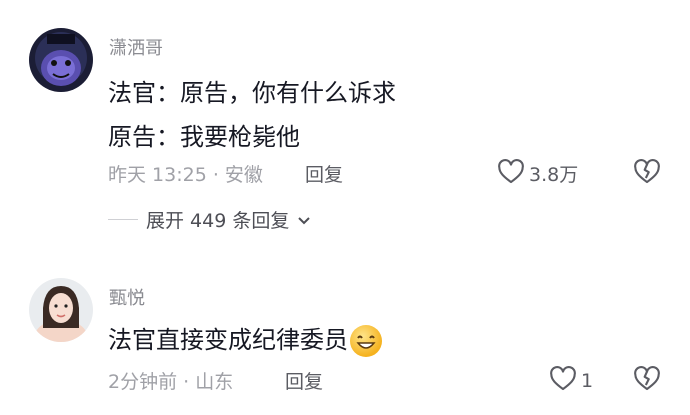 This screenshot has width=690, height=415. I want to click on comment-text-line: 法官：原告，你有什么诉求, so click(252, 93).